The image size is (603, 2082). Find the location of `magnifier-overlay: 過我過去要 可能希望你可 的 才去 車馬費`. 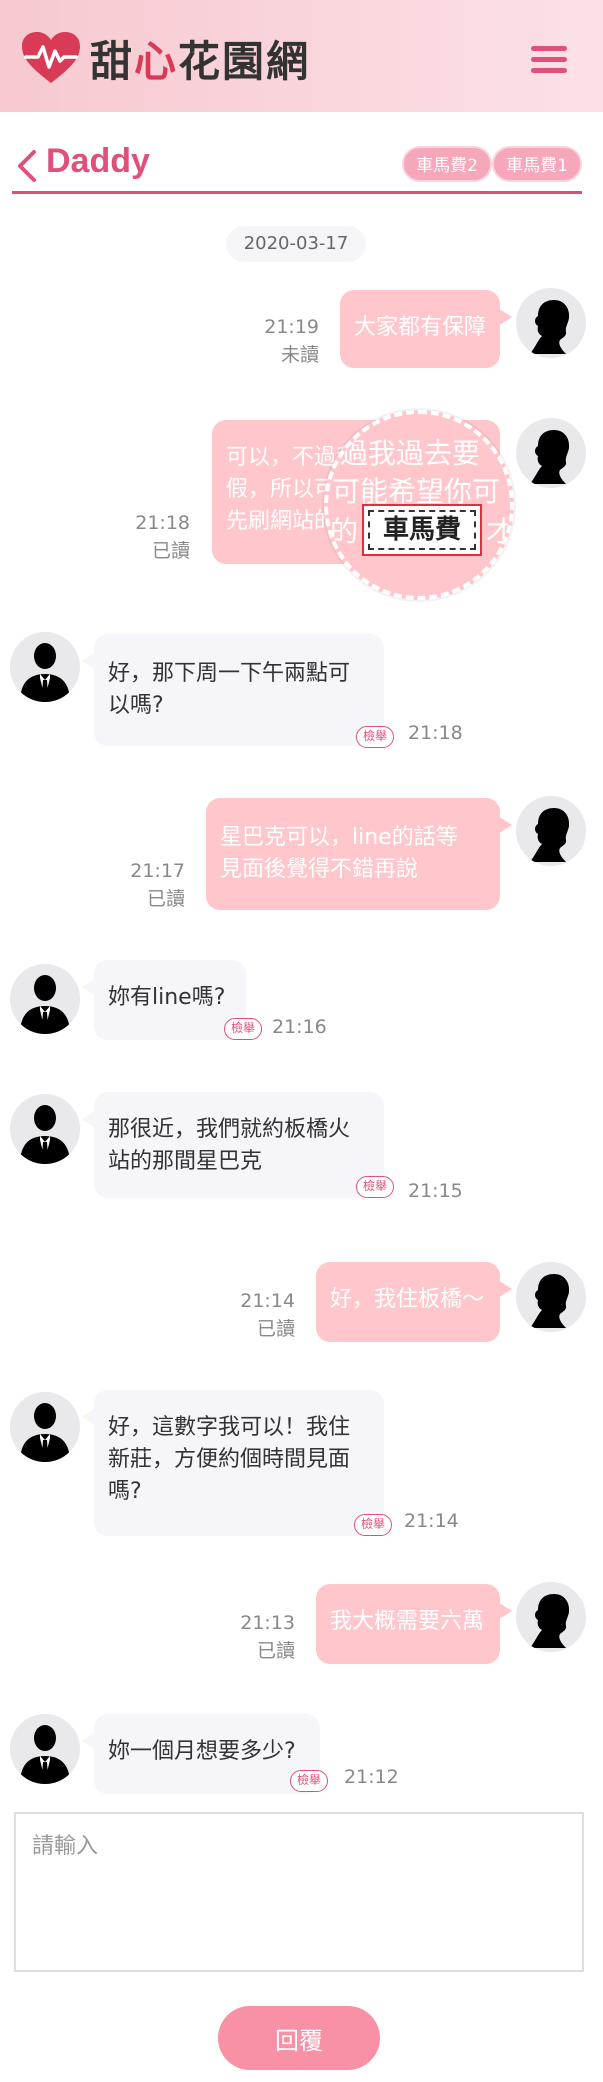

magnifier-overlay: 過我過去要 可能希望你可 的 才去 車馬費 is located at coordinates (419, 505).